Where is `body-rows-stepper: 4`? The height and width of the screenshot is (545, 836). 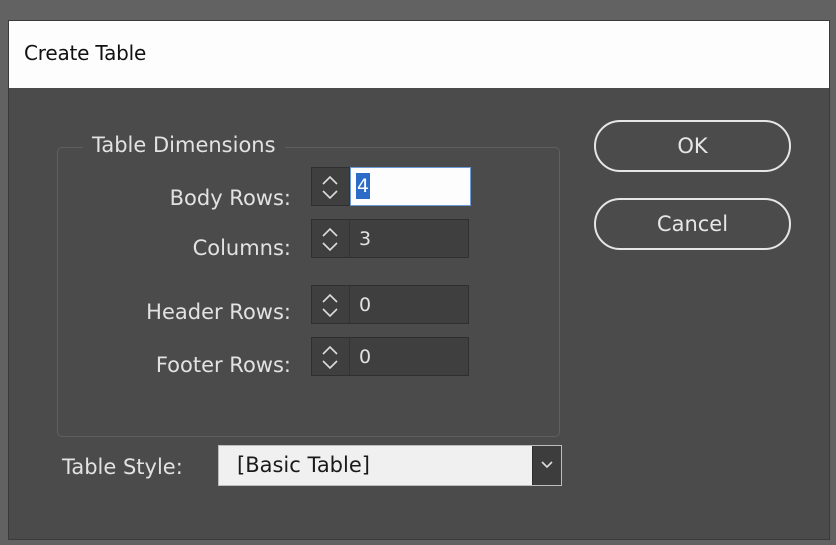
body-rows-stepper: 4 is located at coordinates (391, 186).